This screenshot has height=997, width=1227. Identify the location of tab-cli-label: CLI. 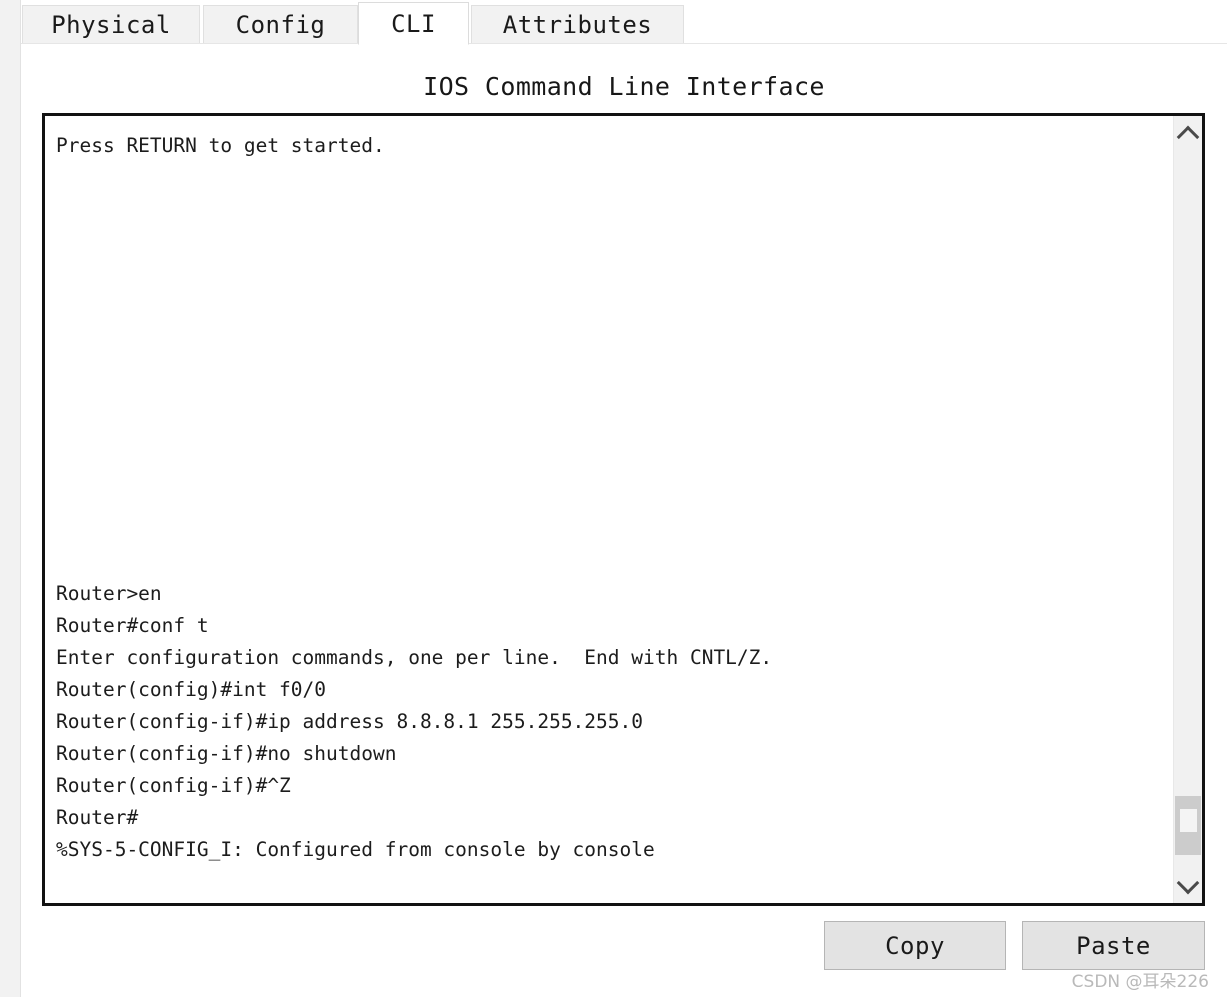
(413, 23).